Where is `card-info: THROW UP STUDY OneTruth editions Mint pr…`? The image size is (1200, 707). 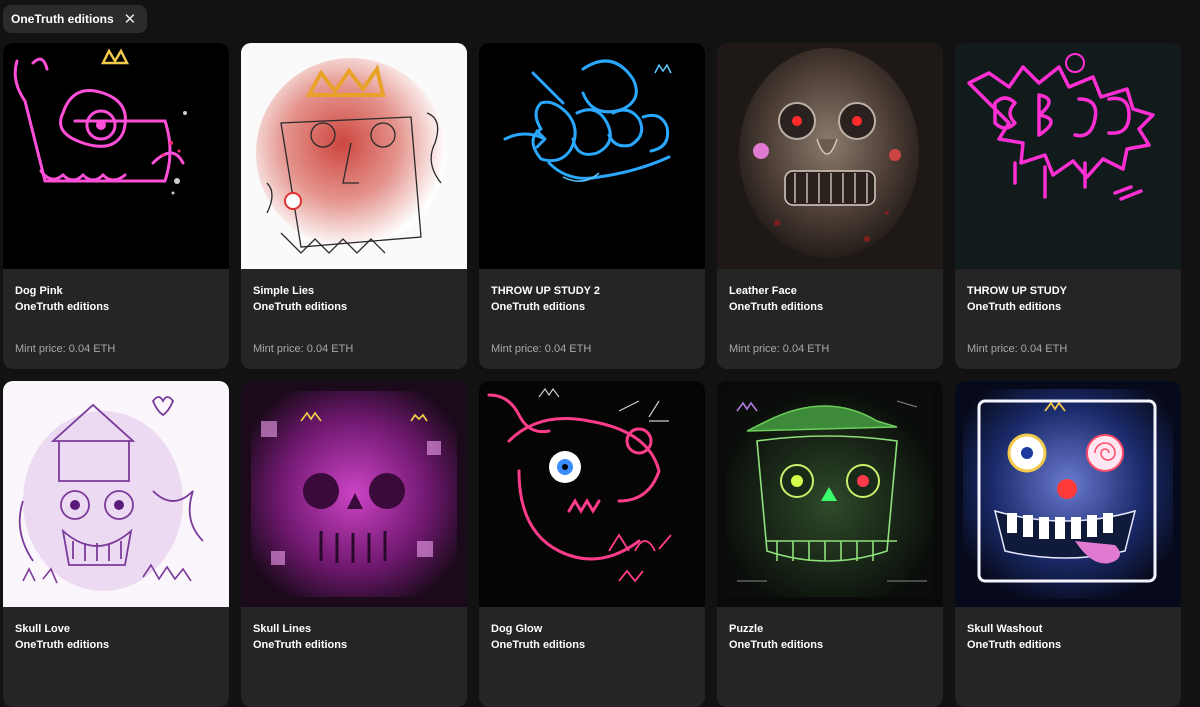
card-info: THROW UP STUDY OneTruth editions Mint pr… is located at coordinates (1068, 319).